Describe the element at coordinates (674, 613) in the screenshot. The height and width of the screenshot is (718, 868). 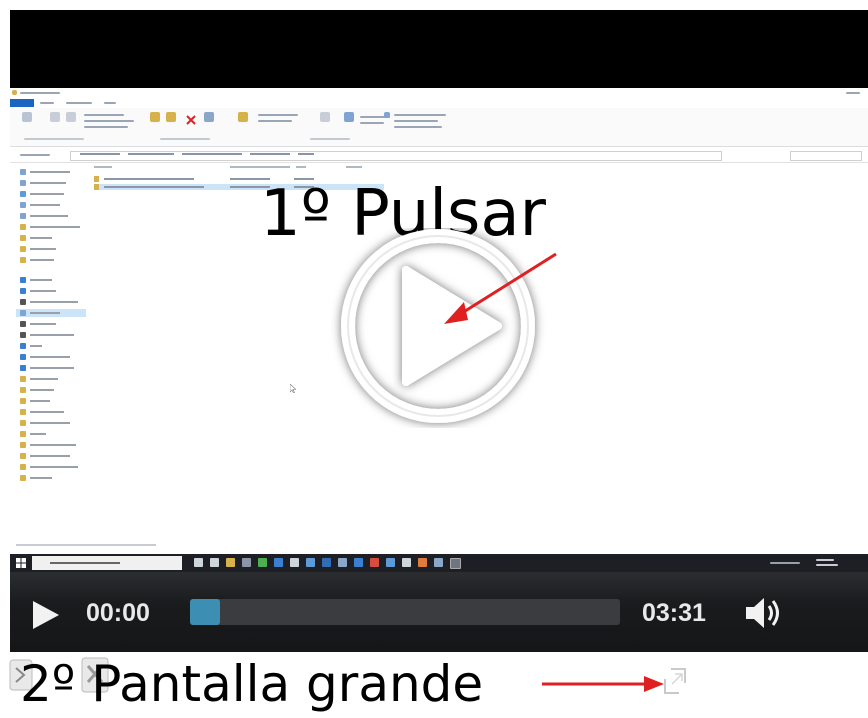
I see `duration-time: 03:31` at that location.